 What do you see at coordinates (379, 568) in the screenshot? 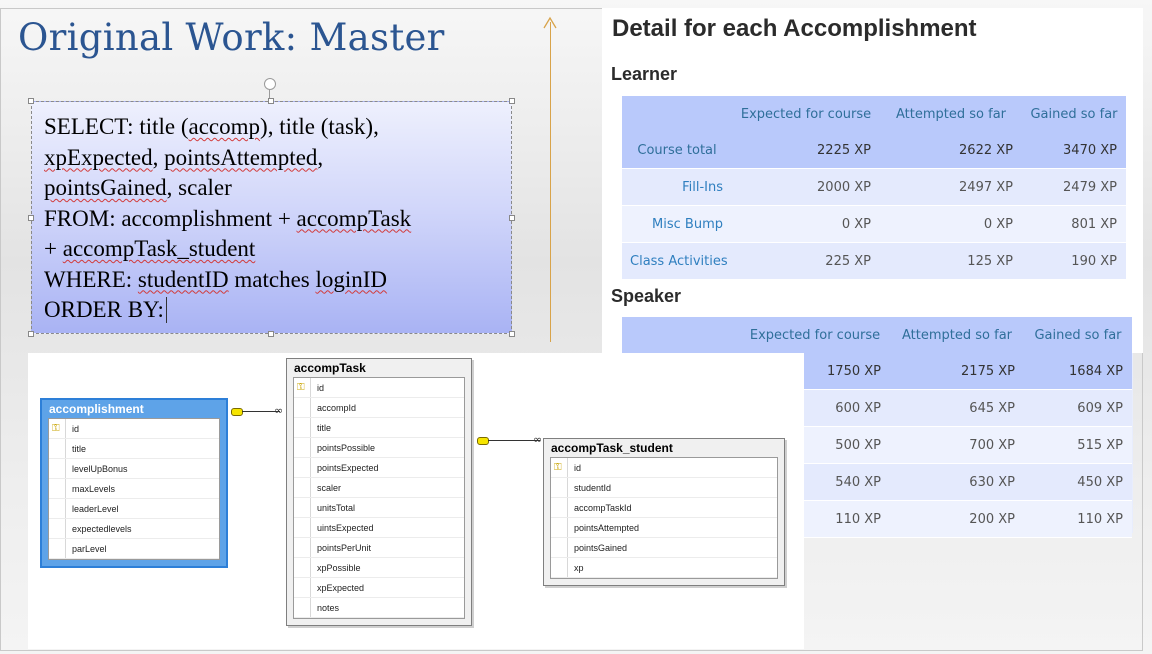
I see `entity-field: xpPossible` at bounding box center [379, 568].